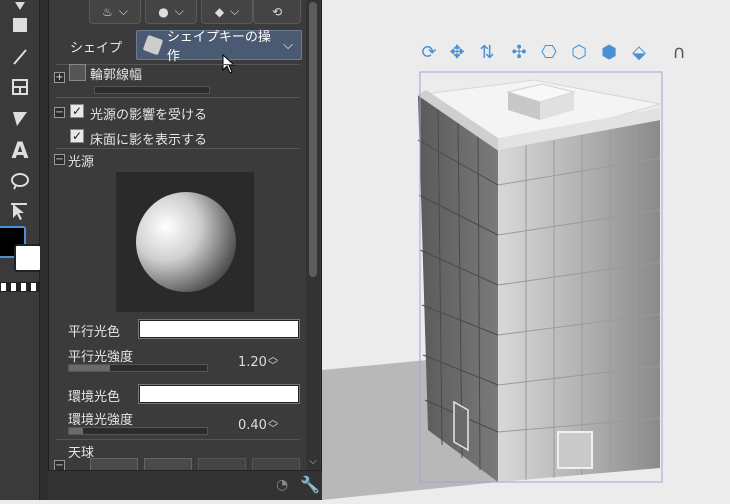  What do you see at coordinates (163, 11) in the screenshot?
I see `bulb-icon: ●` at bounding box center [163, 11].